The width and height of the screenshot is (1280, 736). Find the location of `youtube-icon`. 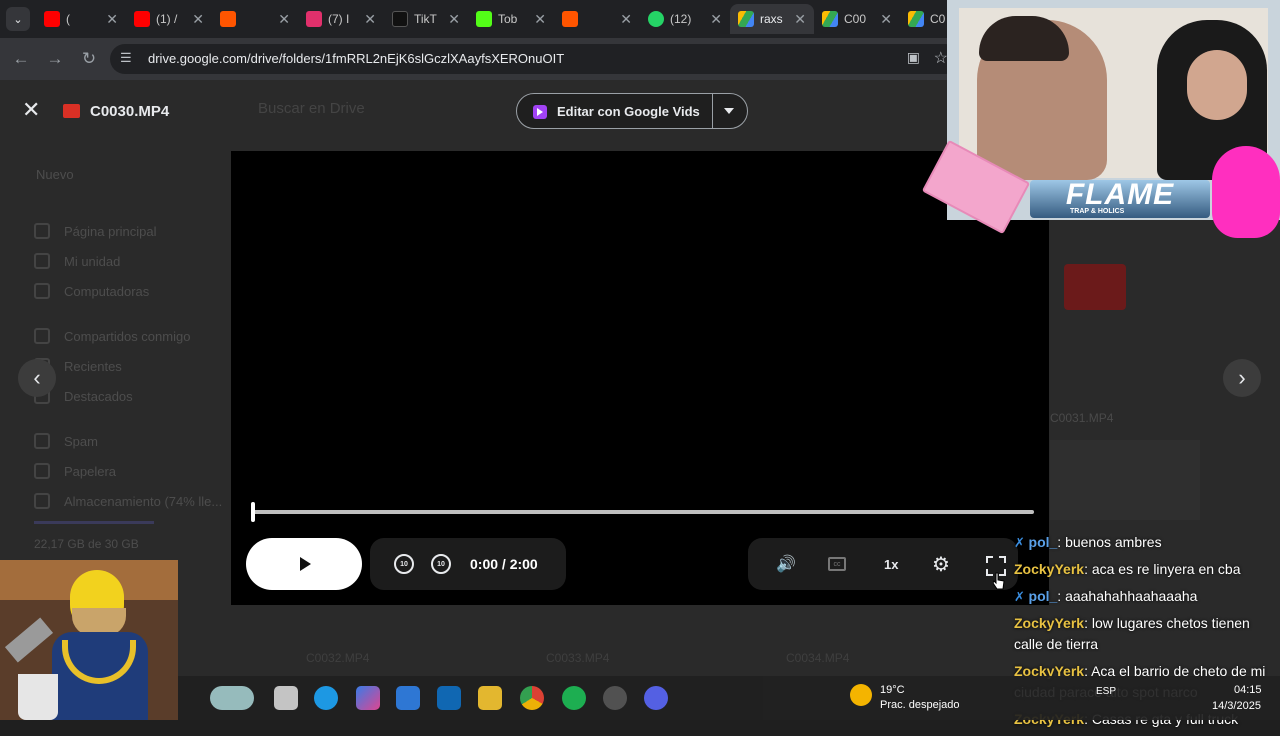

youtube-icon is located at coordinates (52, 19).